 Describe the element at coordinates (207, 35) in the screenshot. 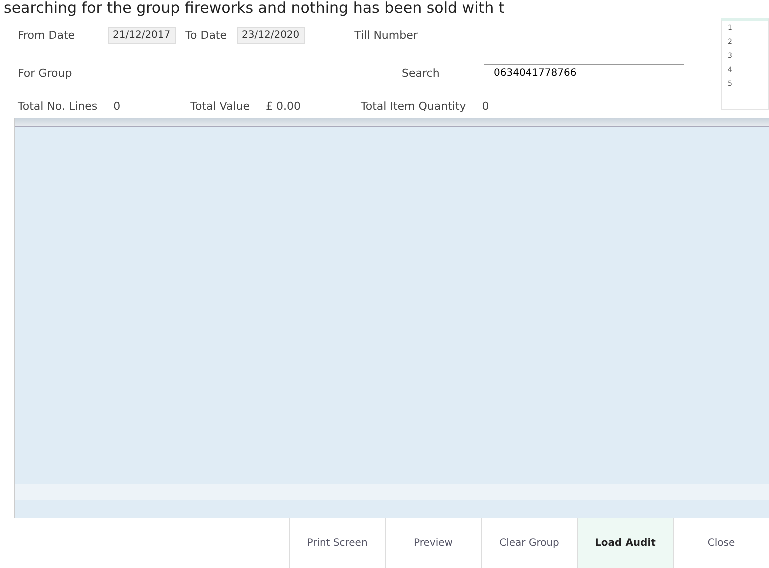

I see `to-date-label: To Date` at that location.